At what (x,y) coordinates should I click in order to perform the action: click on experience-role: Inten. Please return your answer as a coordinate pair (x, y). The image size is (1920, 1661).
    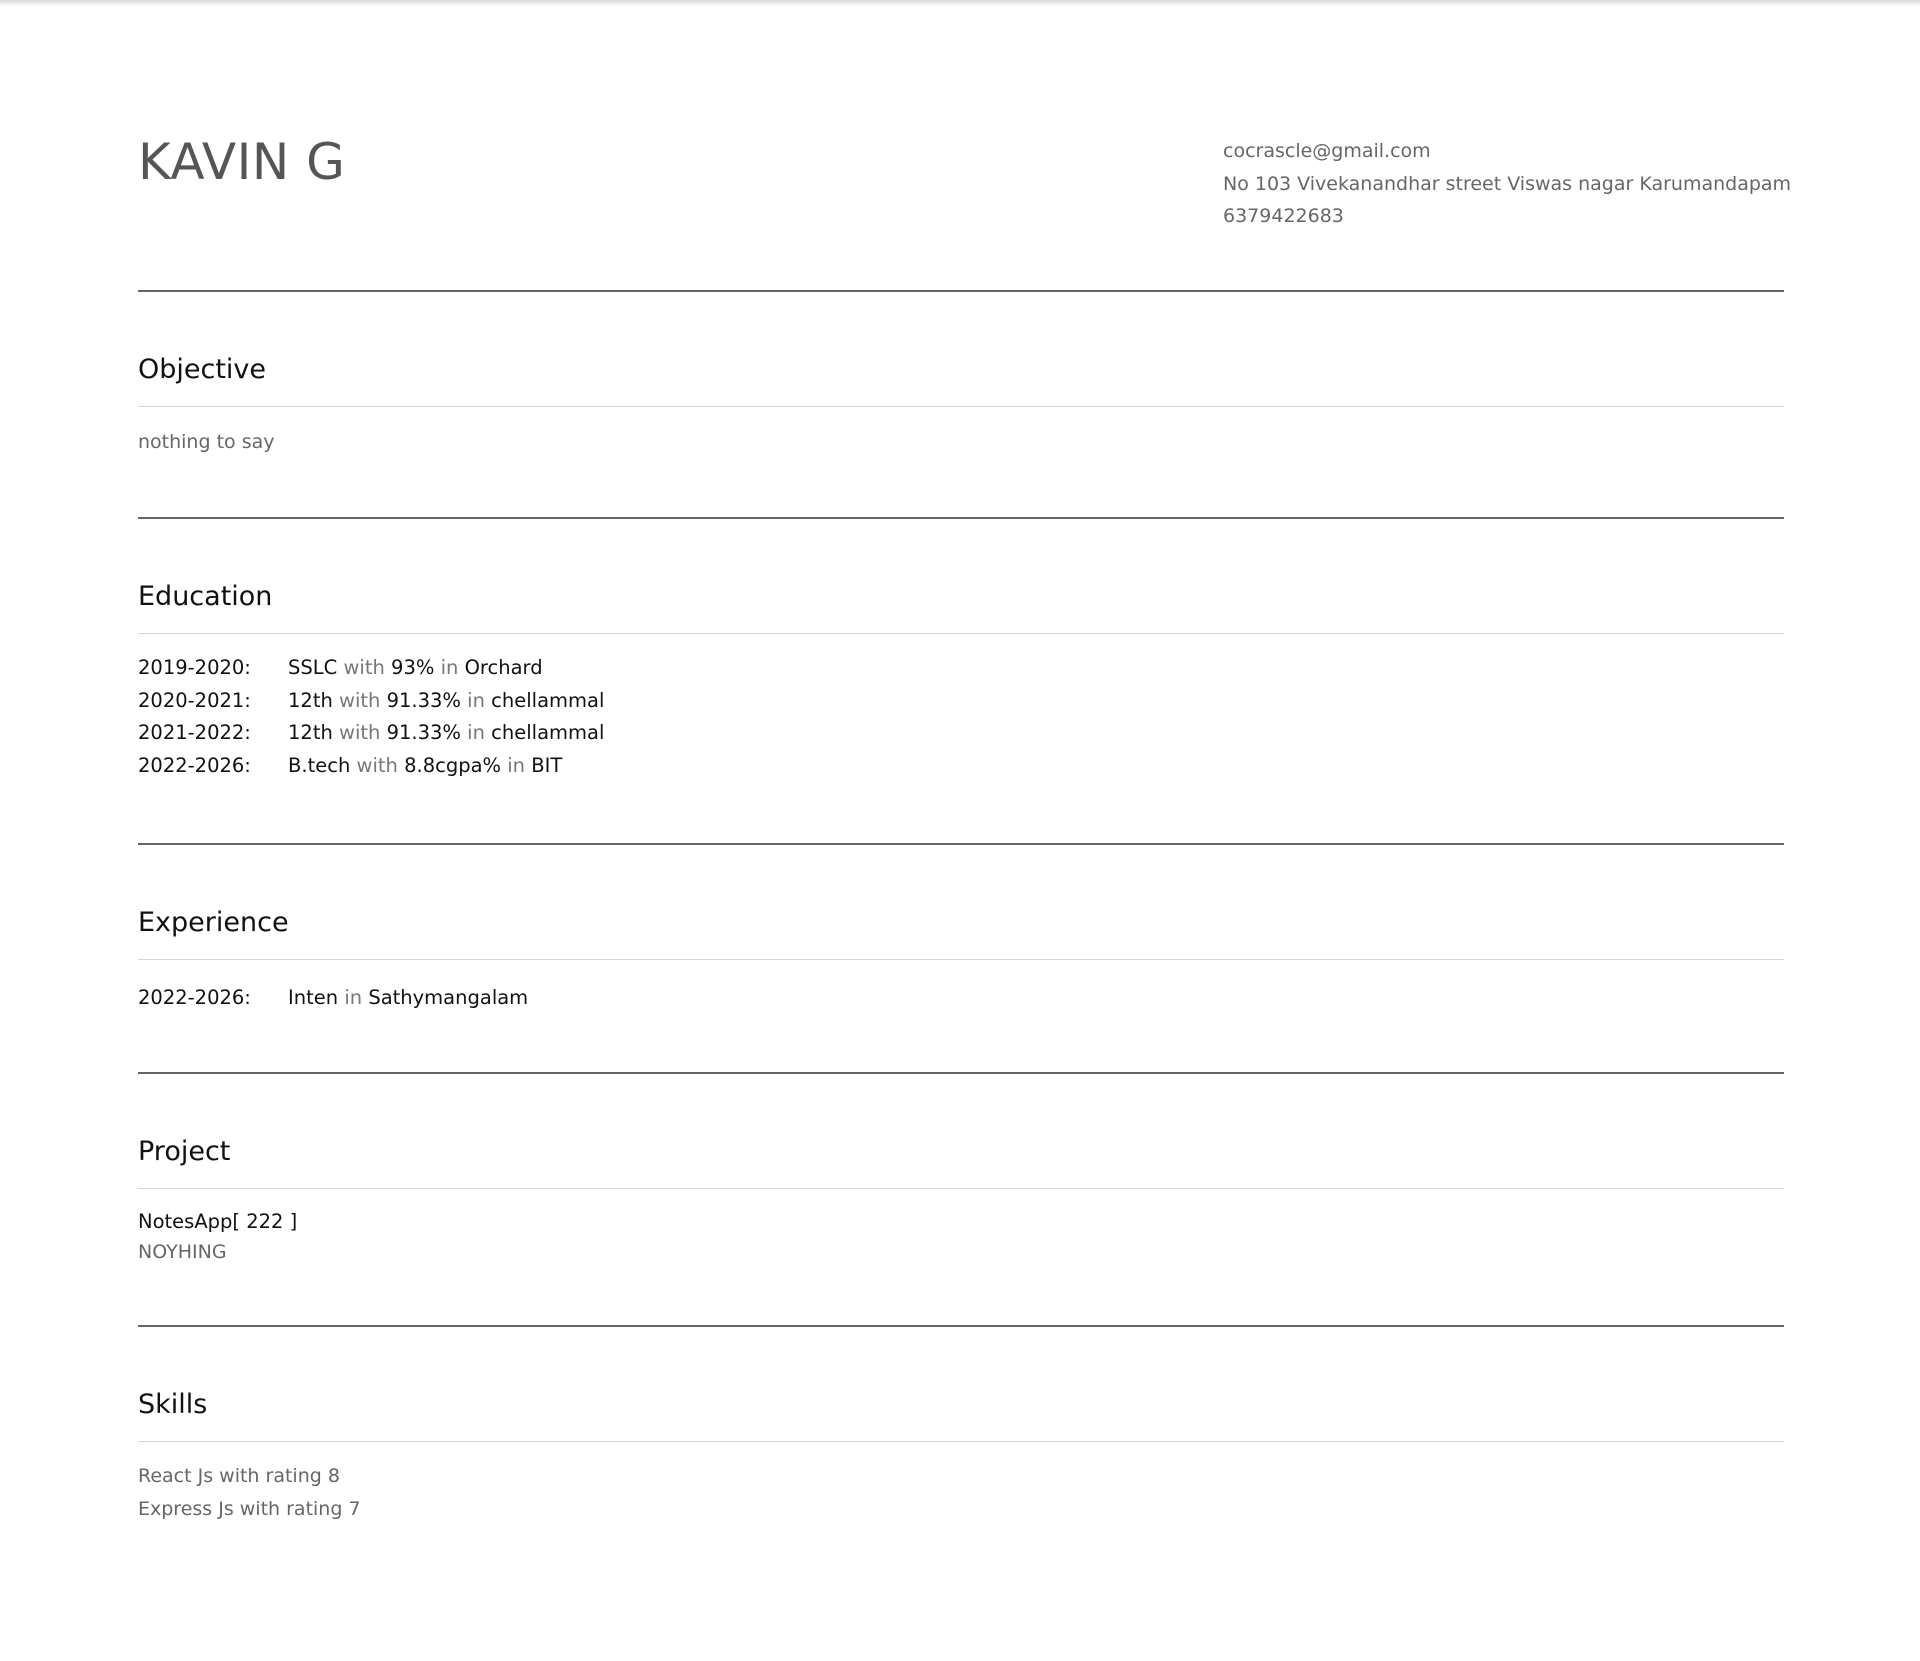
    Looking at the image, I should click on (313, 997).